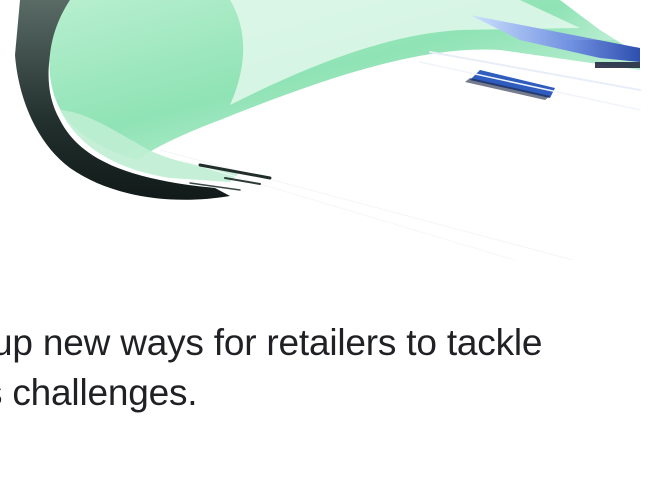 The width and height of the screenshot is (648, 489). I want to click on article-line: s challenges., so click(99, 392).